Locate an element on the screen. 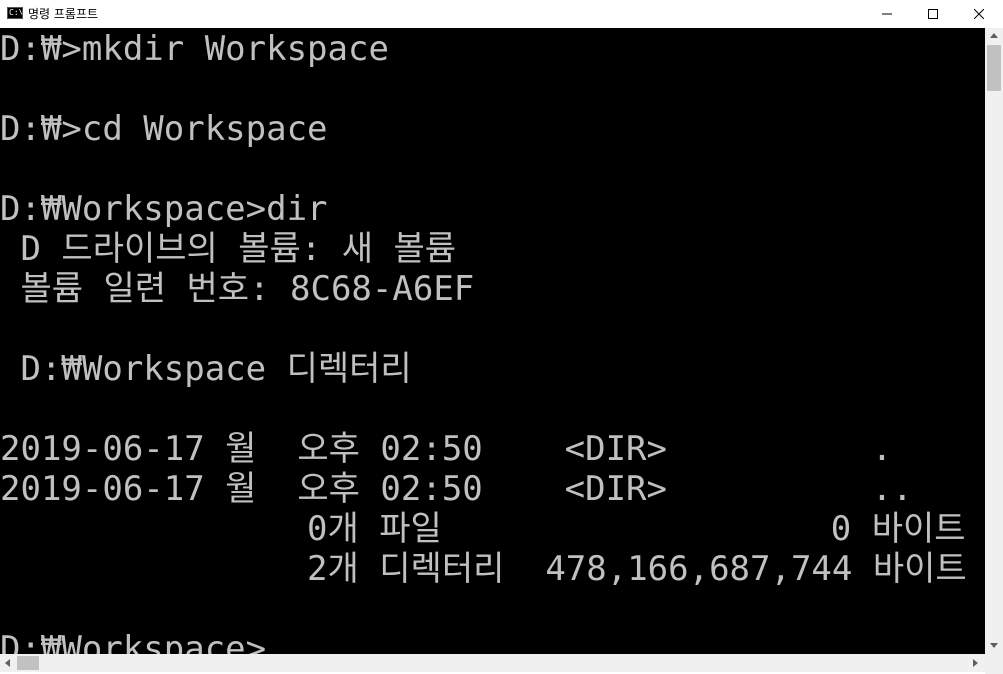 This screenshot has width=1003, height=674. scroll-right-arrow-icon is located at coordinates (975, 663).